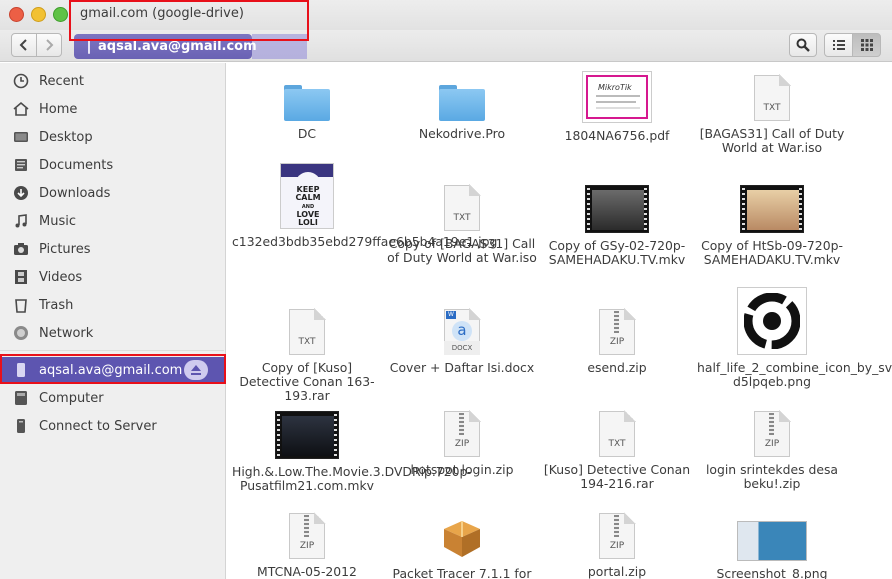 This screenshot has width=892, height=579. Describe the element at coordinates (112, 81) in the screenshot. I see `sidebar-item-recent: Recent` at that location.